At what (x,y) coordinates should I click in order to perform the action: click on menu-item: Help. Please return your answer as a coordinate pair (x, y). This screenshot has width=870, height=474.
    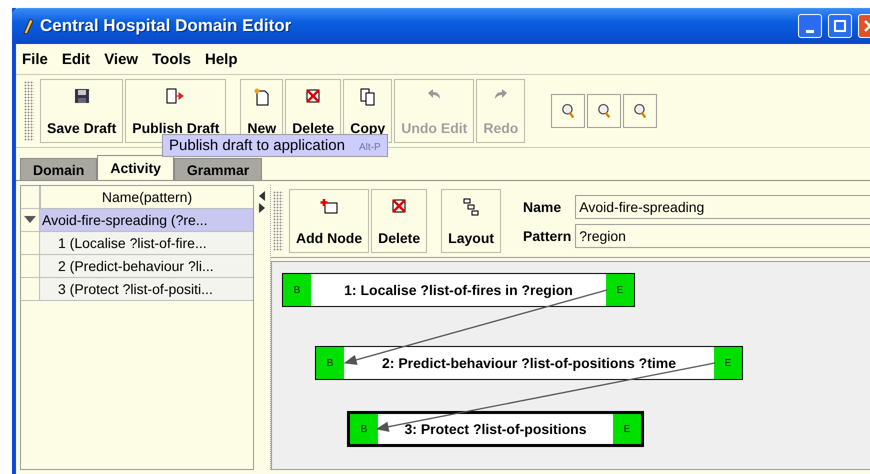
    Looking at the image, I should click on (221, 59).